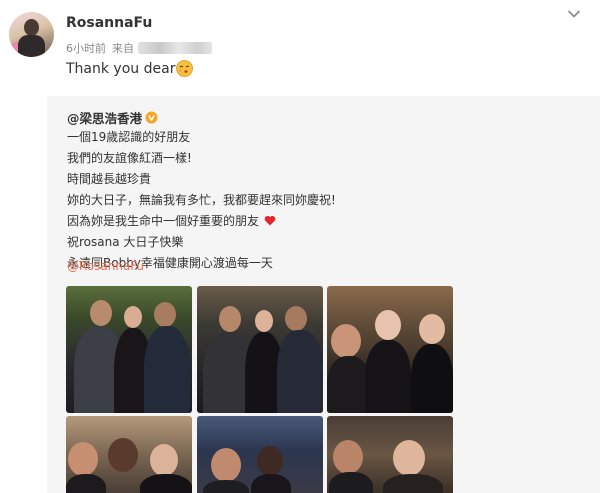 The image size is (600, 493). What do you see at coordinates (185, 68) in the screenshot?
I see `kiss-face-emoji-icon` at bounding box center [185, 68].